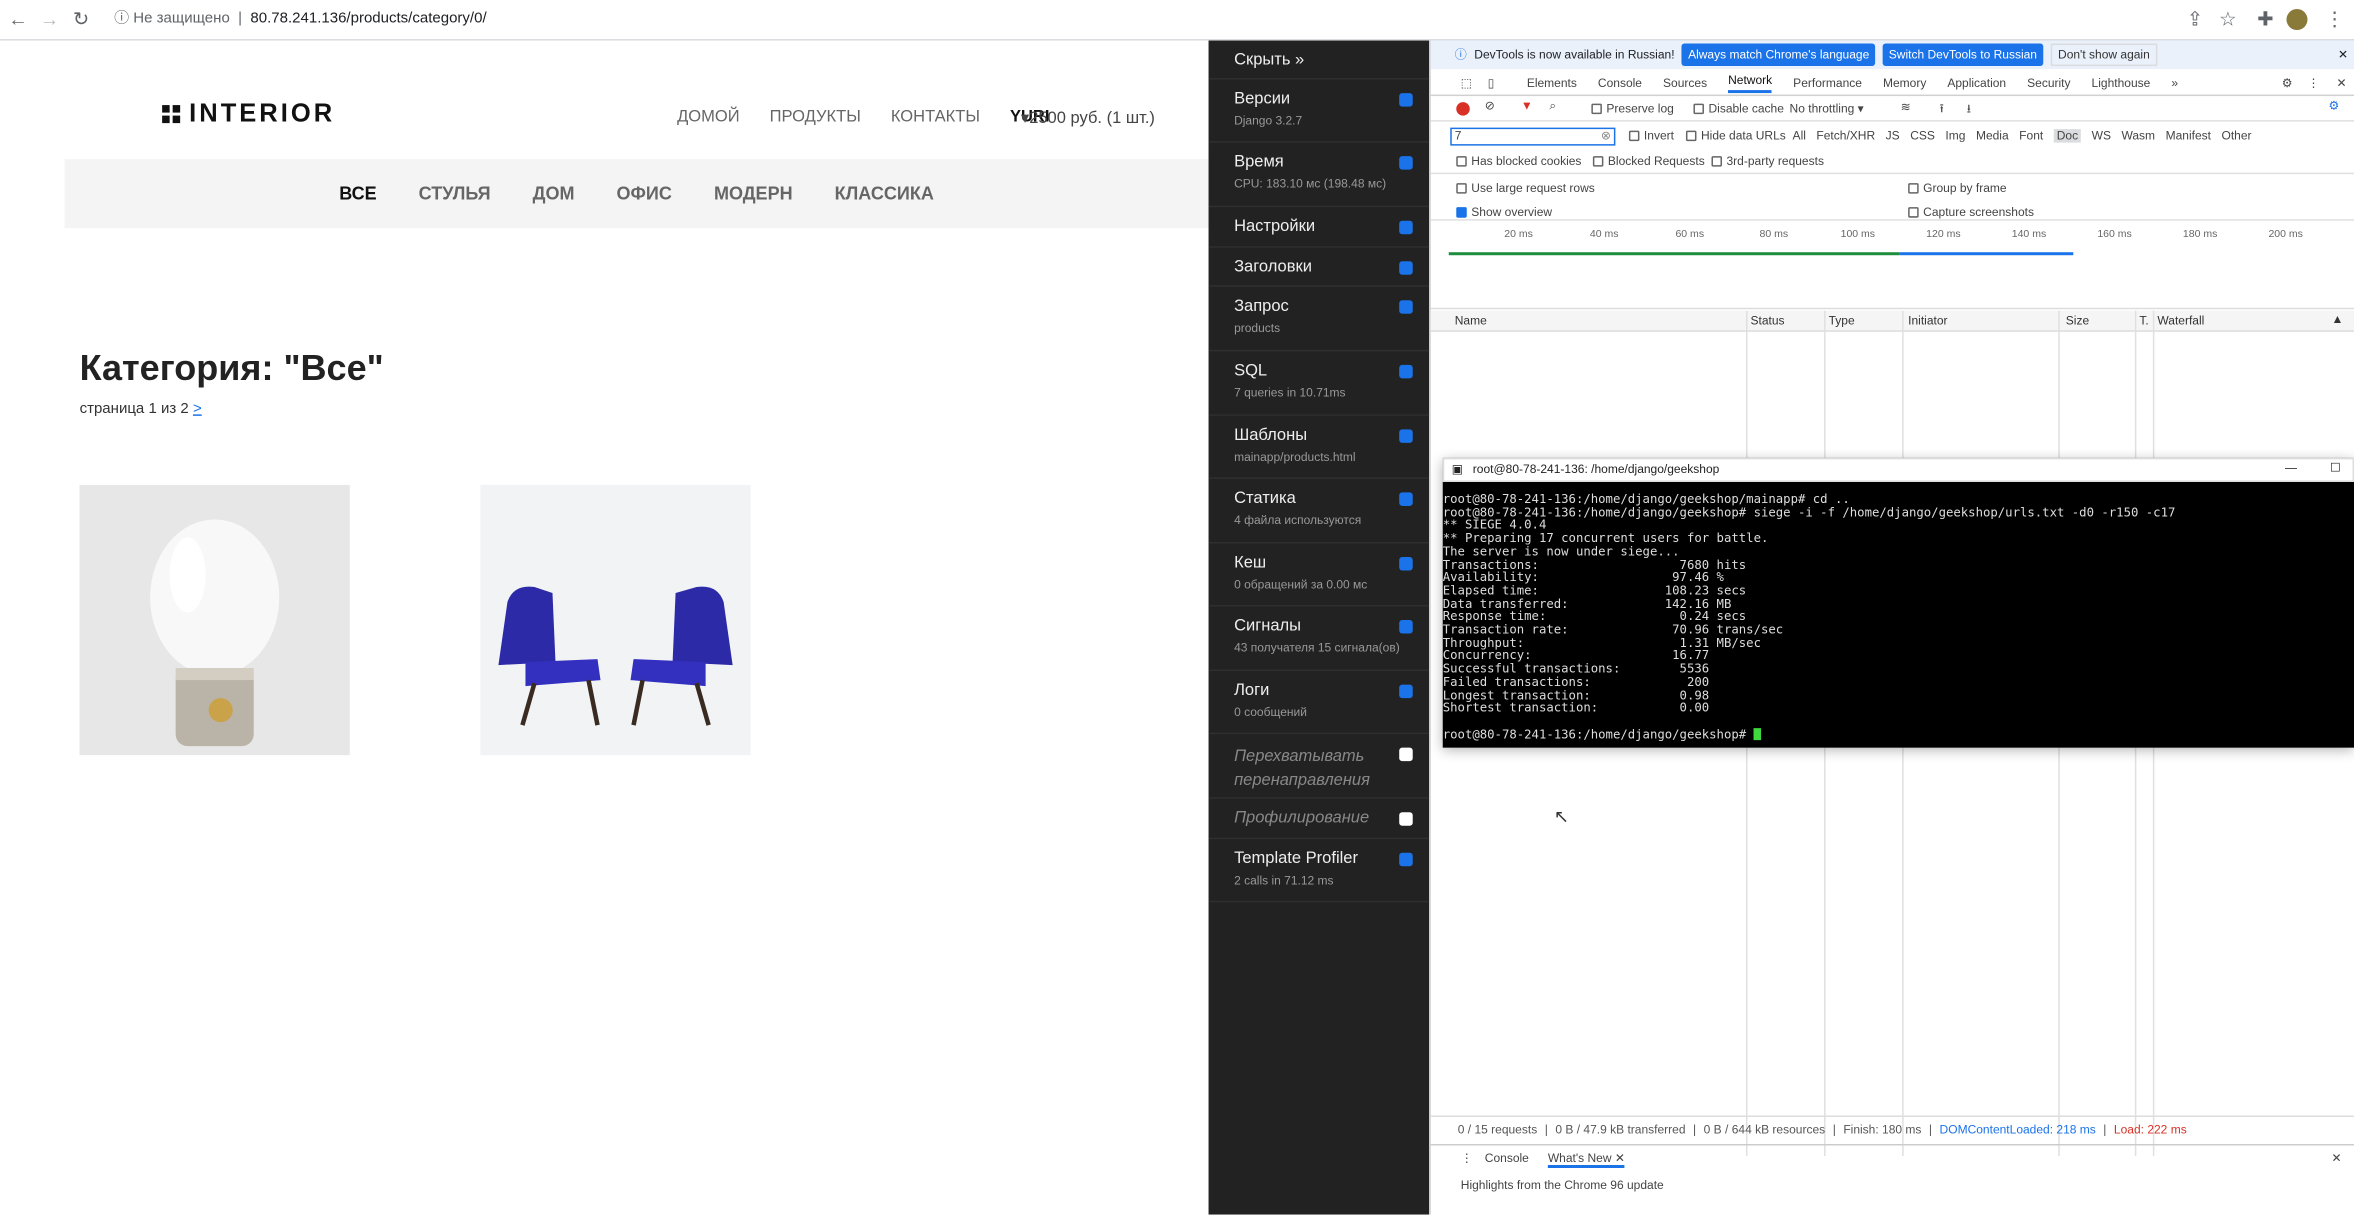 This screenshot has height=1215, width=2354. What do you see at coordinates (1942, 111) in the screenshot?
I see `upload-icon: ⭱` at bounding box center [1942, 111].